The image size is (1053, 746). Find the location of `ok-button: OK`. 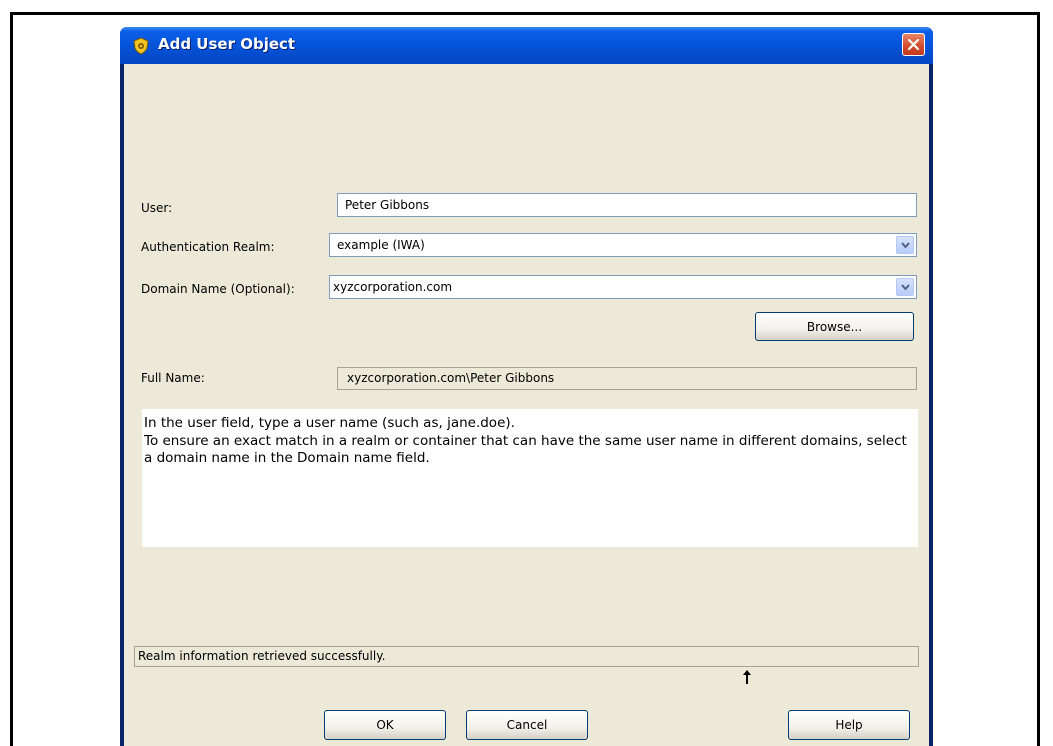

ok-button: OK is located at coordinates (385, 725).